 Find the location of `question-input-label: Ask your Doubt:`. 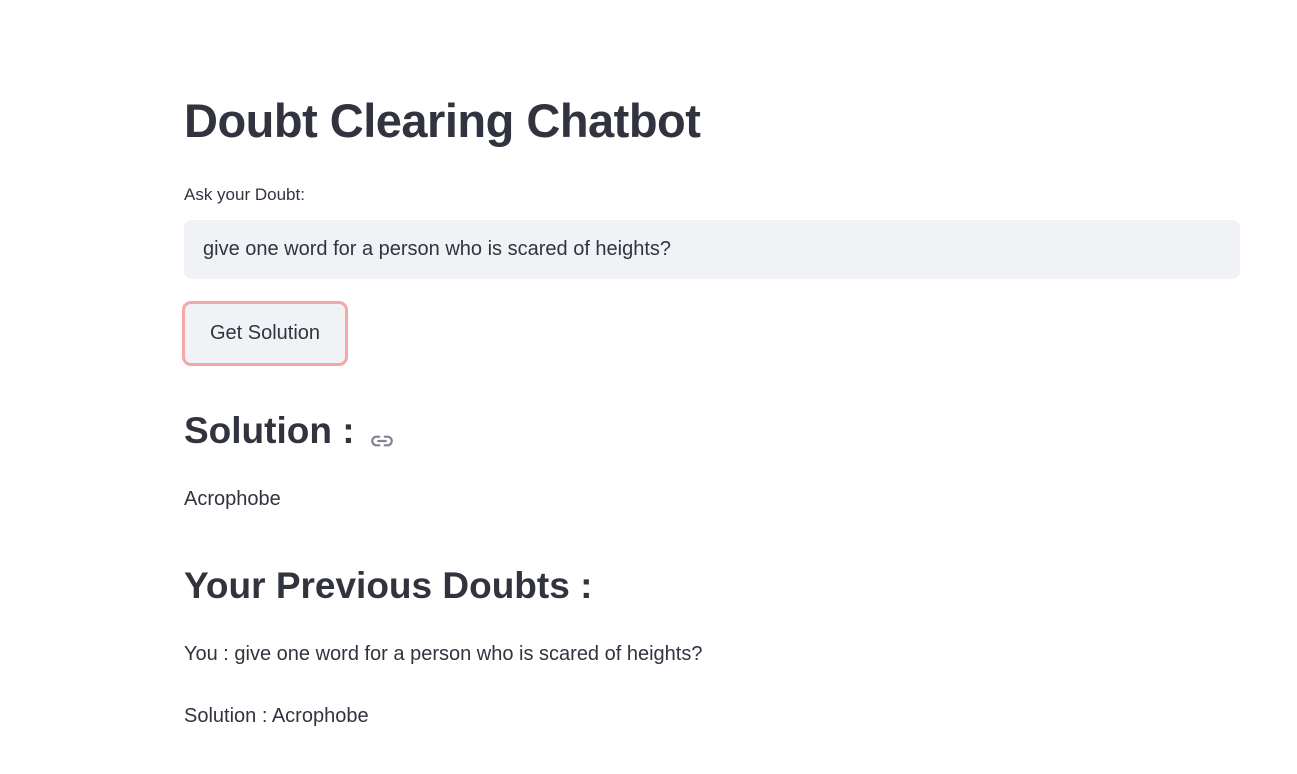

question-input-label: Ask your Doubt: is located at coordinates (244, 194).